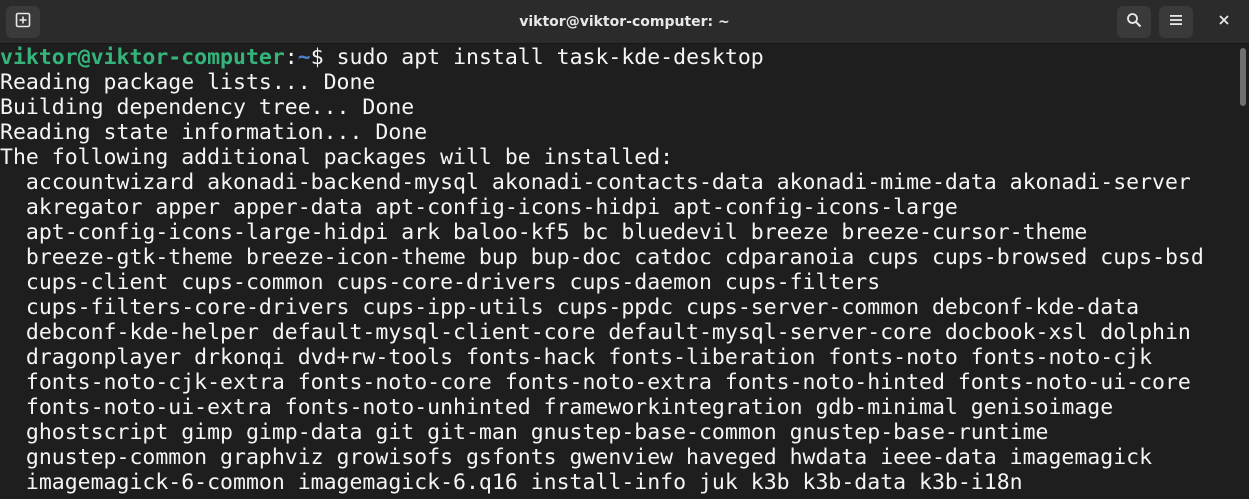 This screenshot has width=1249, height=499. I want to click on output-line: Reading package lists... Done, so click(188, 82).